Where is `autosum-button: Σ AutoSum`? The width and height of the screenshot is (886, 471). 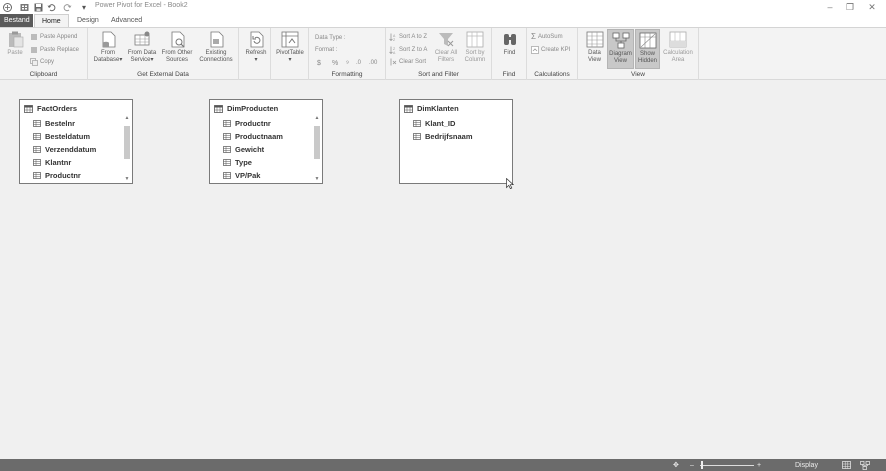 autosum-button: Σ AutoSum is located at coordinates (547, 37).